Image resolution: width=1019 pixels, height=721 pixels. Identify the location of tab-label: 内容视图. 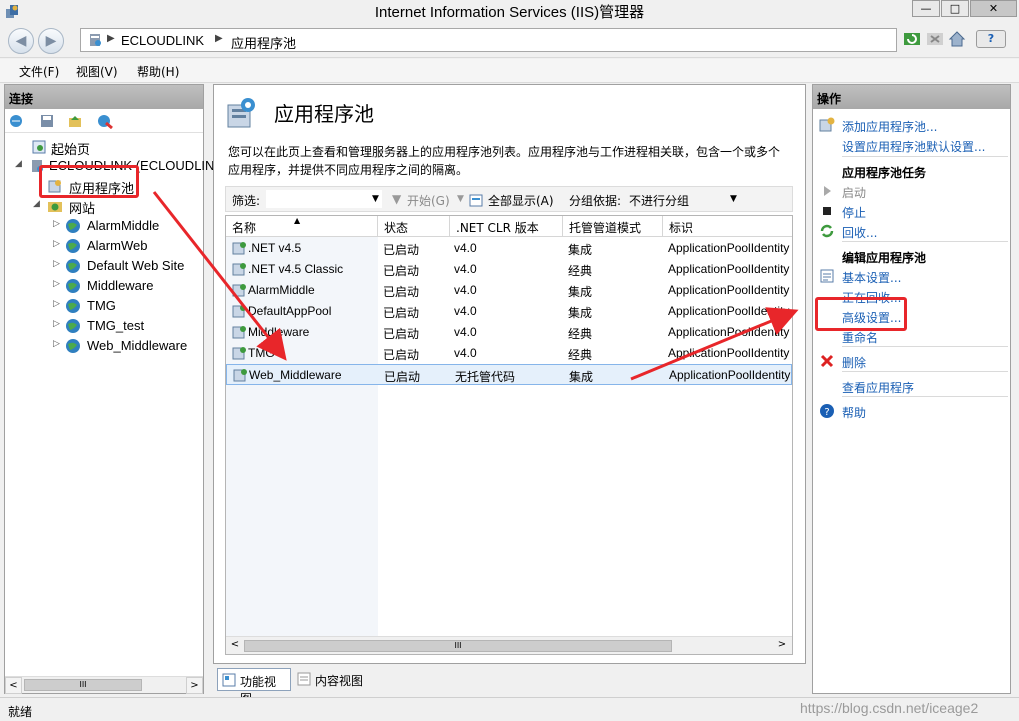
(339, 681).